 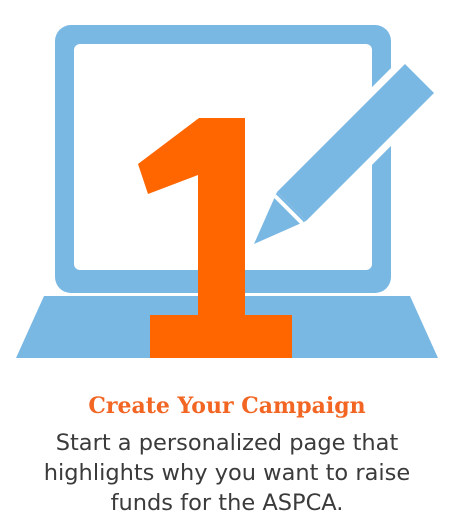 What do you see at coordinates (227, 406) in the screenshot?
I see `step-title: Create Your Campaign` at bounding box center [227, 406].